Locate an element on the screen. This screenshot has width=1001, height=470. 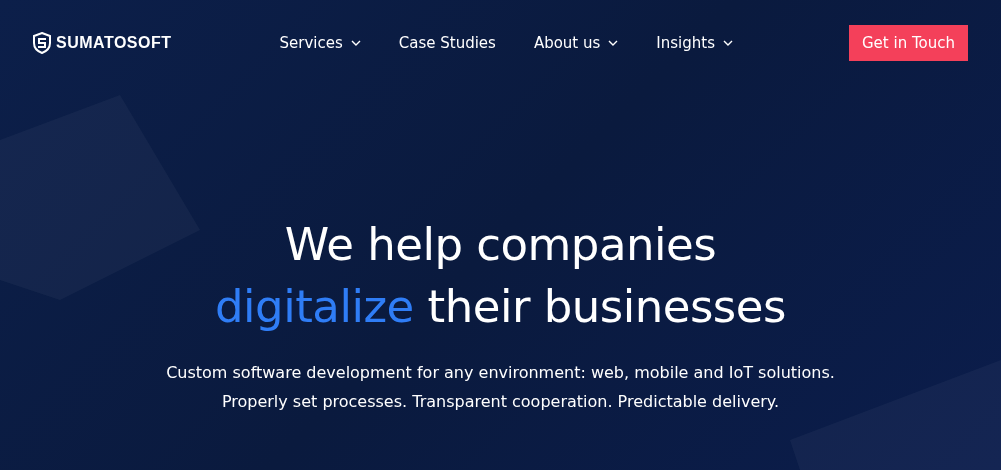
nav-link: About us is located at coordinates (576, 43).